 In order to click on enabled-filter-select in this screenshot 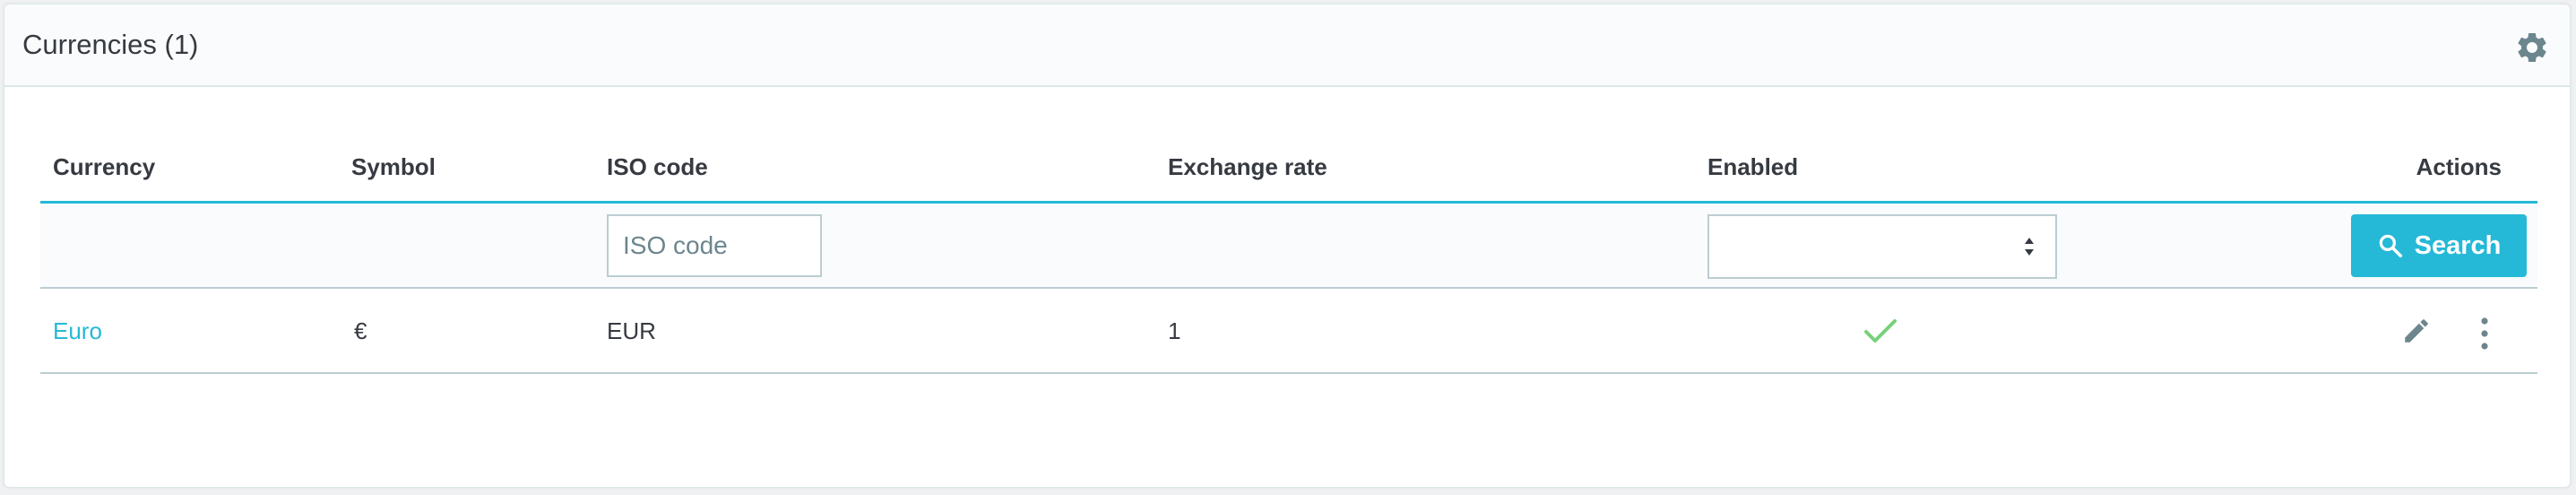, I will do `click(1882, 246)`.